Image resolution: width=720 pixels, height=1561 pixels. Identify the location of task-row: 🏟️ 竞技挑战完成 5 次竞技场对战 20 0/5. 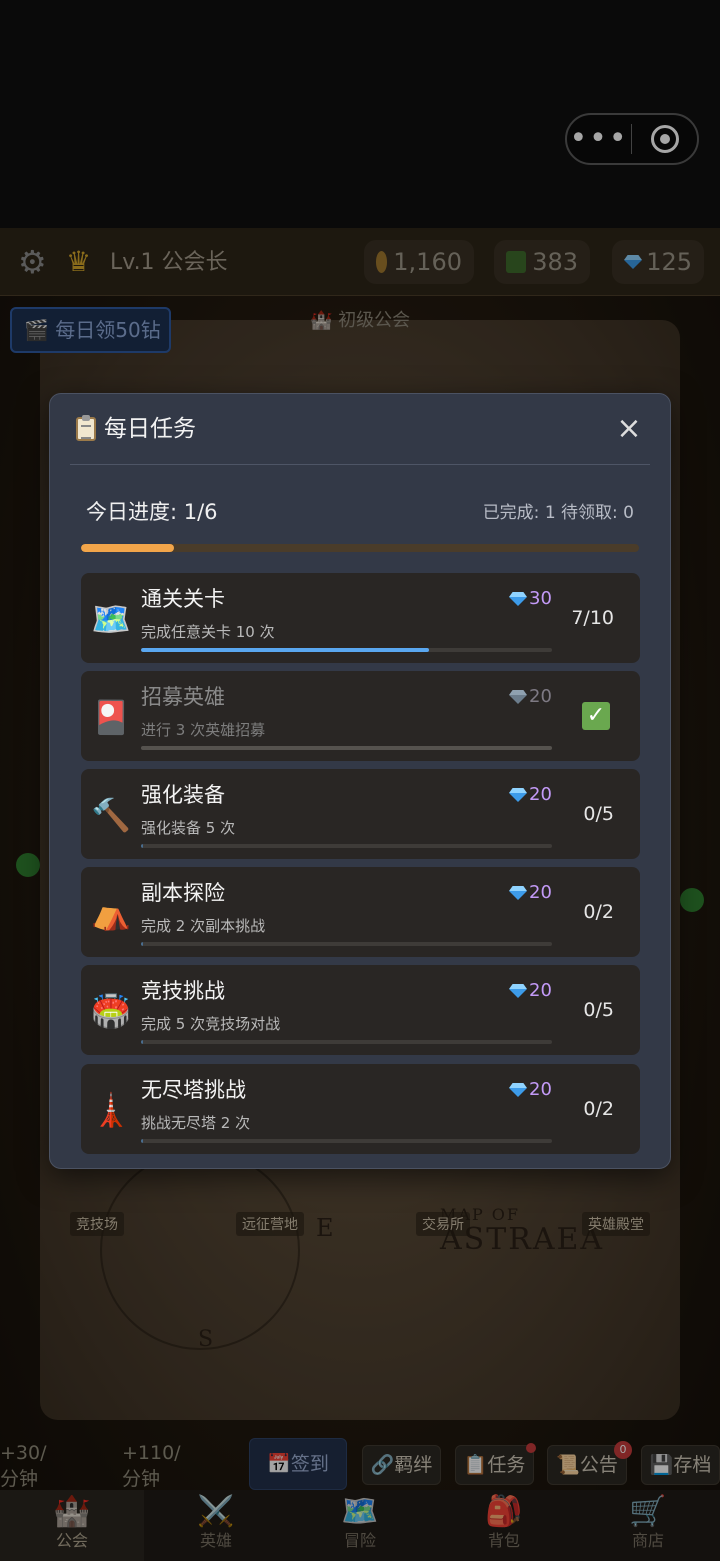
(360, 1010).